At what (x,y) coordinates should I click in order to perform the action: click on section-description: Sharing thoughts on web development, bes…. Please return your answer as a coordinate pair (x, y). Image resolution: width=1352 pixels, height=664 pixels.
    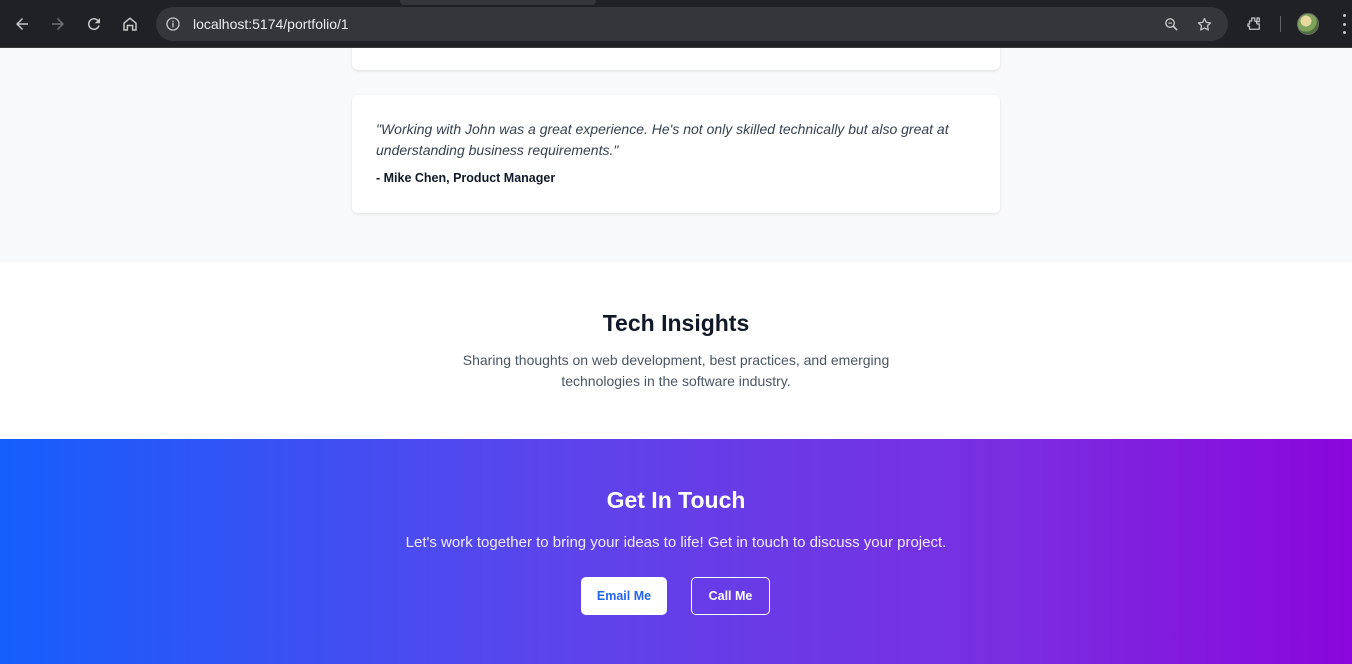
    Looking at the image, I should click on (676, 370).